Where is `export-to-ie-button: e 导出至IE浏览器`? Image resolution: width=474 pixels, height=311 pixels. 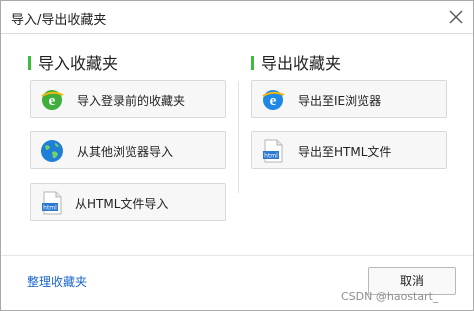 export-to-ie-button: e 导出至IE浏览器 is located at coordinates (349, 99).